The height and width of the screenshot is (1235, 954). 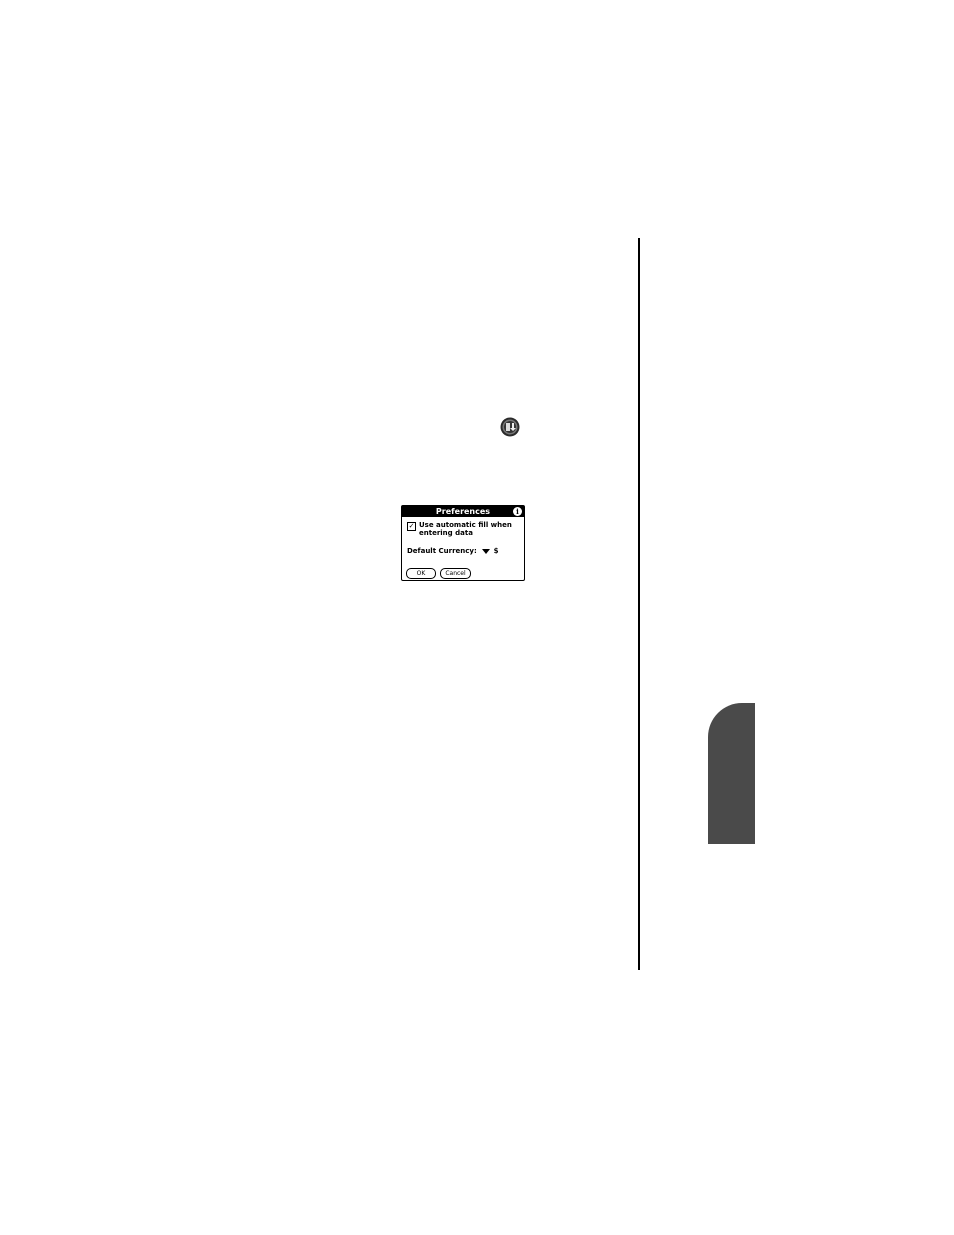 I want to click on info-icon: i, so click(x=517, y=511).